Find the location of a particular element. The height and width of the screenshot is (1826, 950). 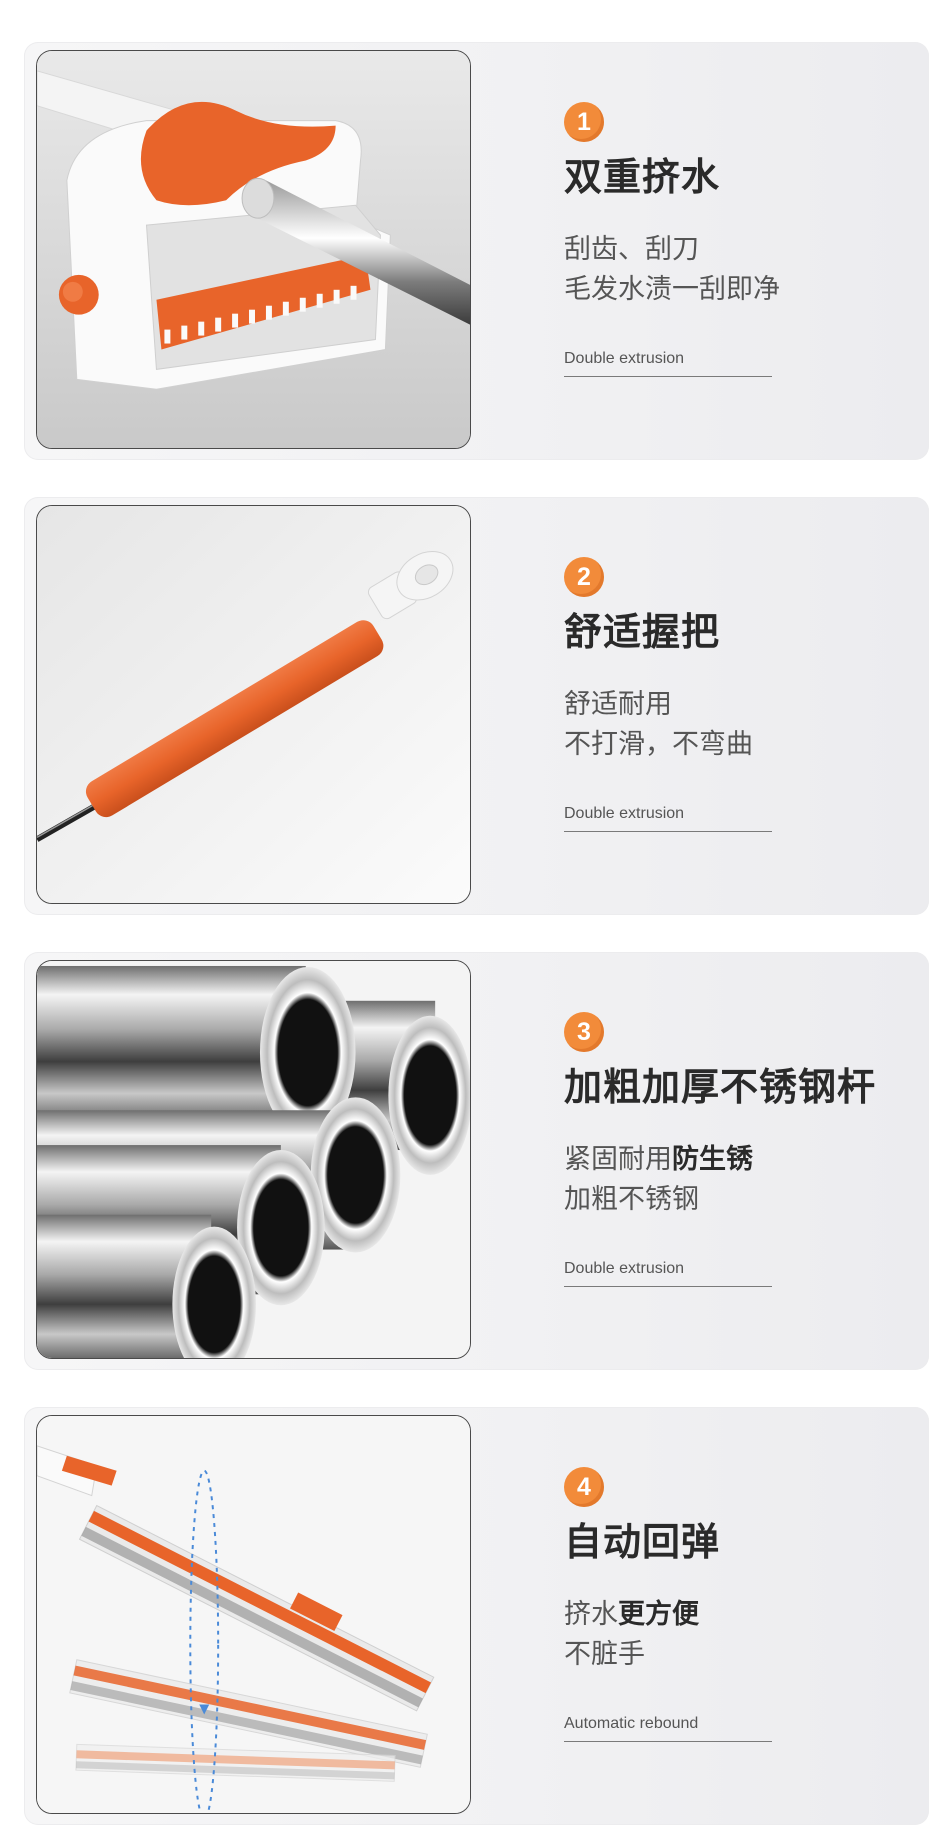

orange-grip-handle-image is located at coordinates (253, 704).